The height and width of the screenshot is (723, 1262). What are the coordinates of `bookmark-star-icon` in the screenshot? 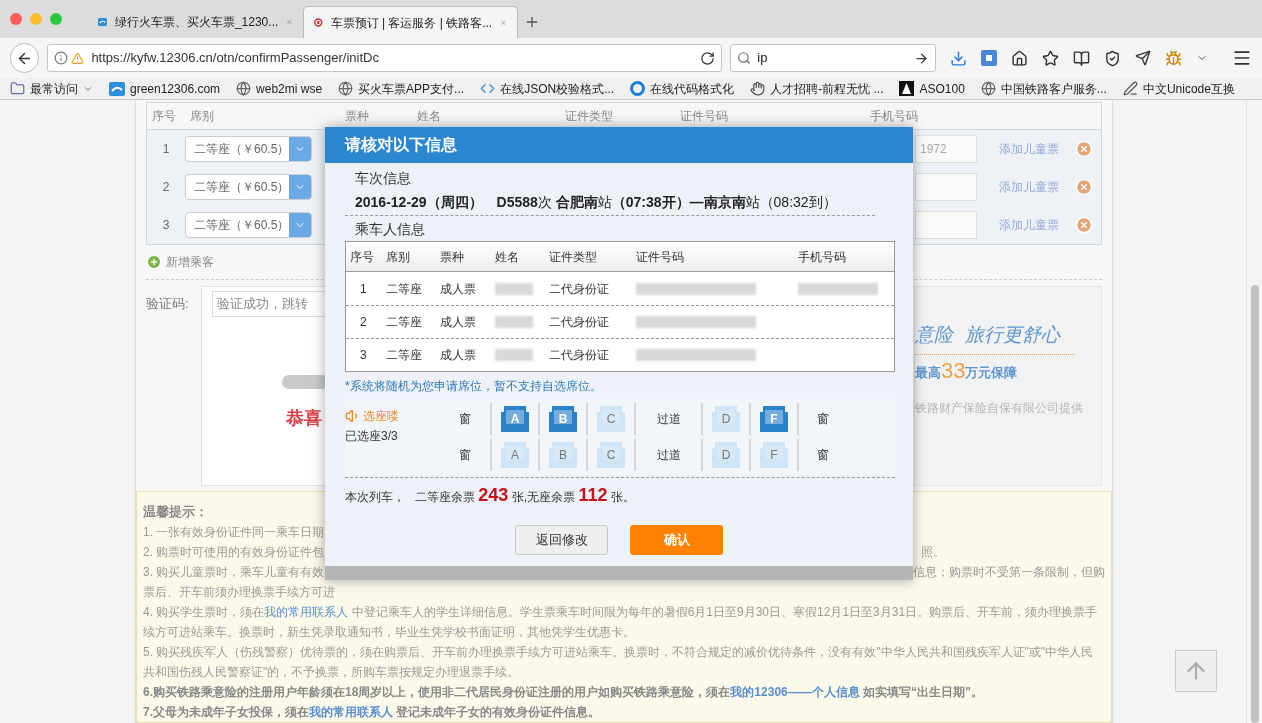 It's located at (1050, 58).